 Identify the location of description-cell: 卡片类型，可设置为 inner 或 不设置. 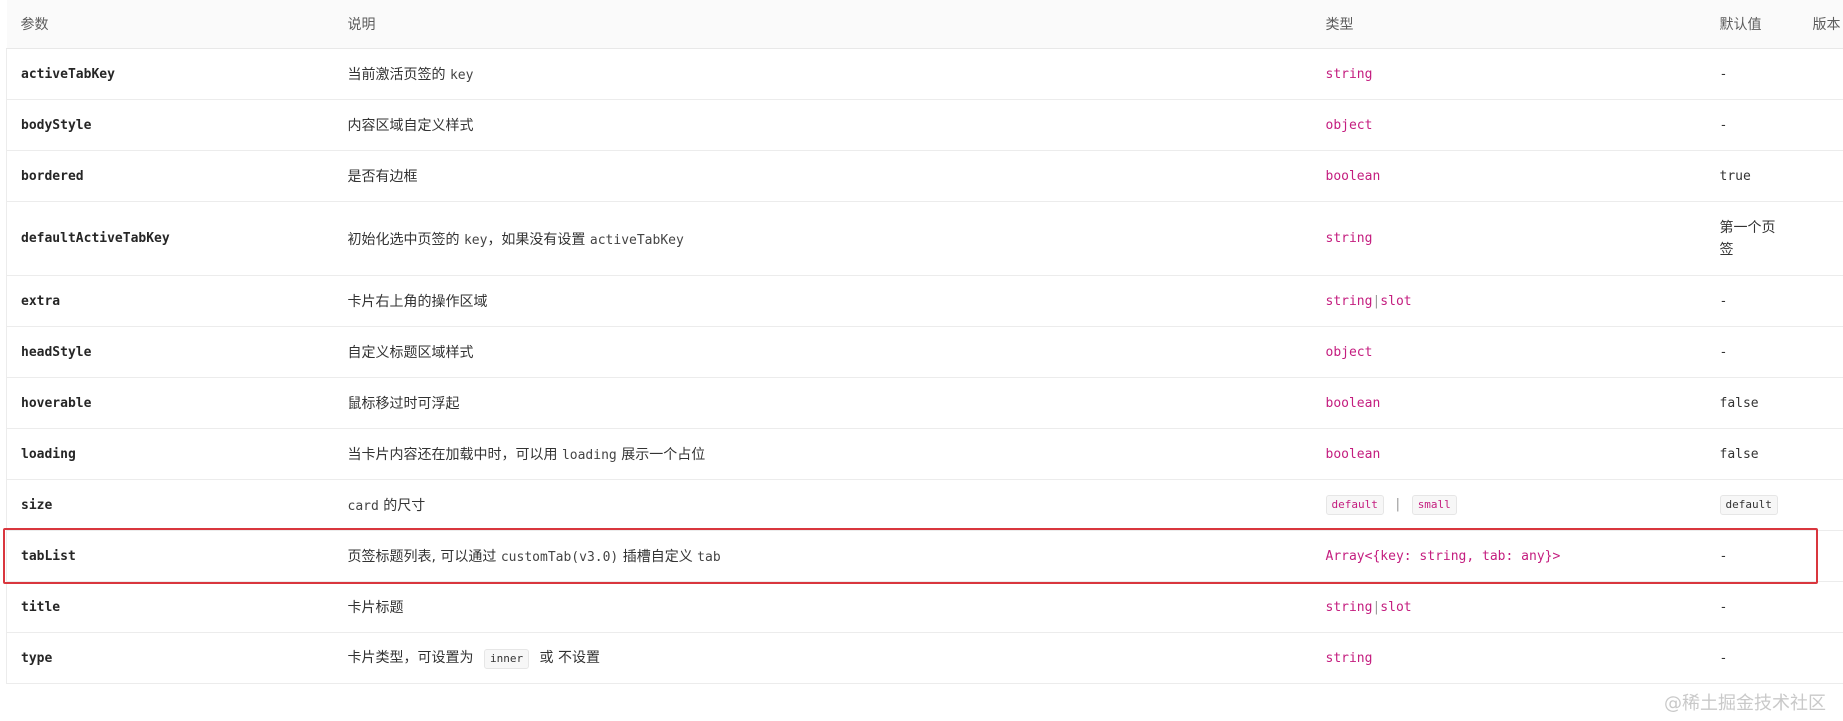
(822, 658).